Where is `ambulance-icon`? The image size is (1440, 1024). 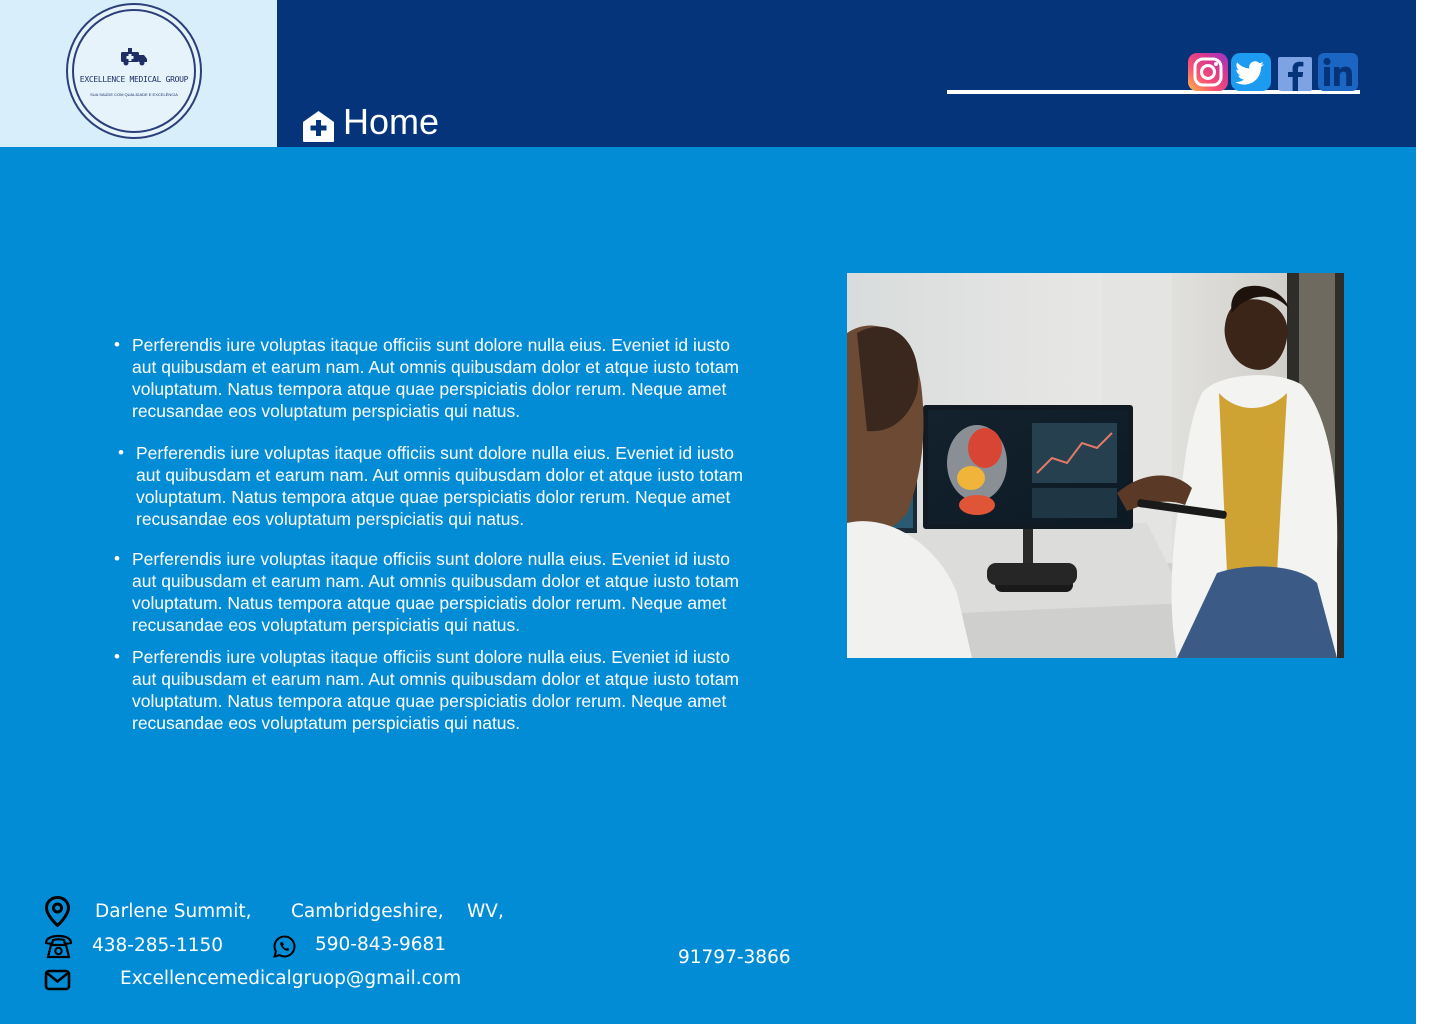
ambulance-icon is located at coordinates (134, 57).